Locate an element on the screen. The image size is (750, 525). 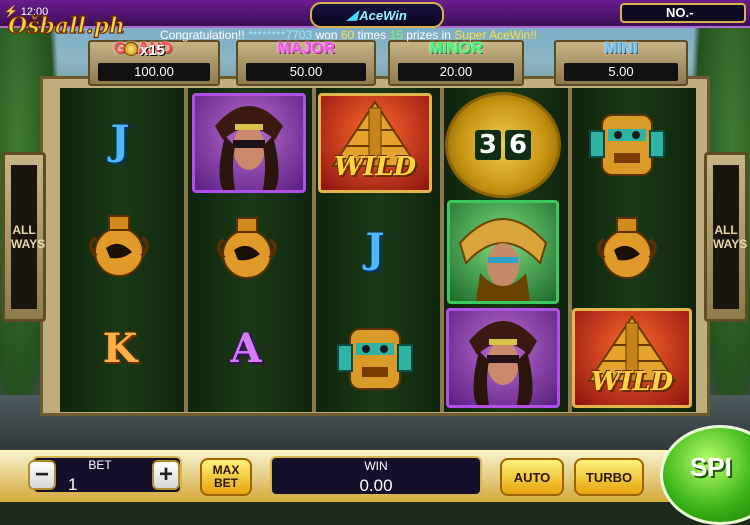
jackpot-grand-value: 100.00 is located at coordinates (154, 72).